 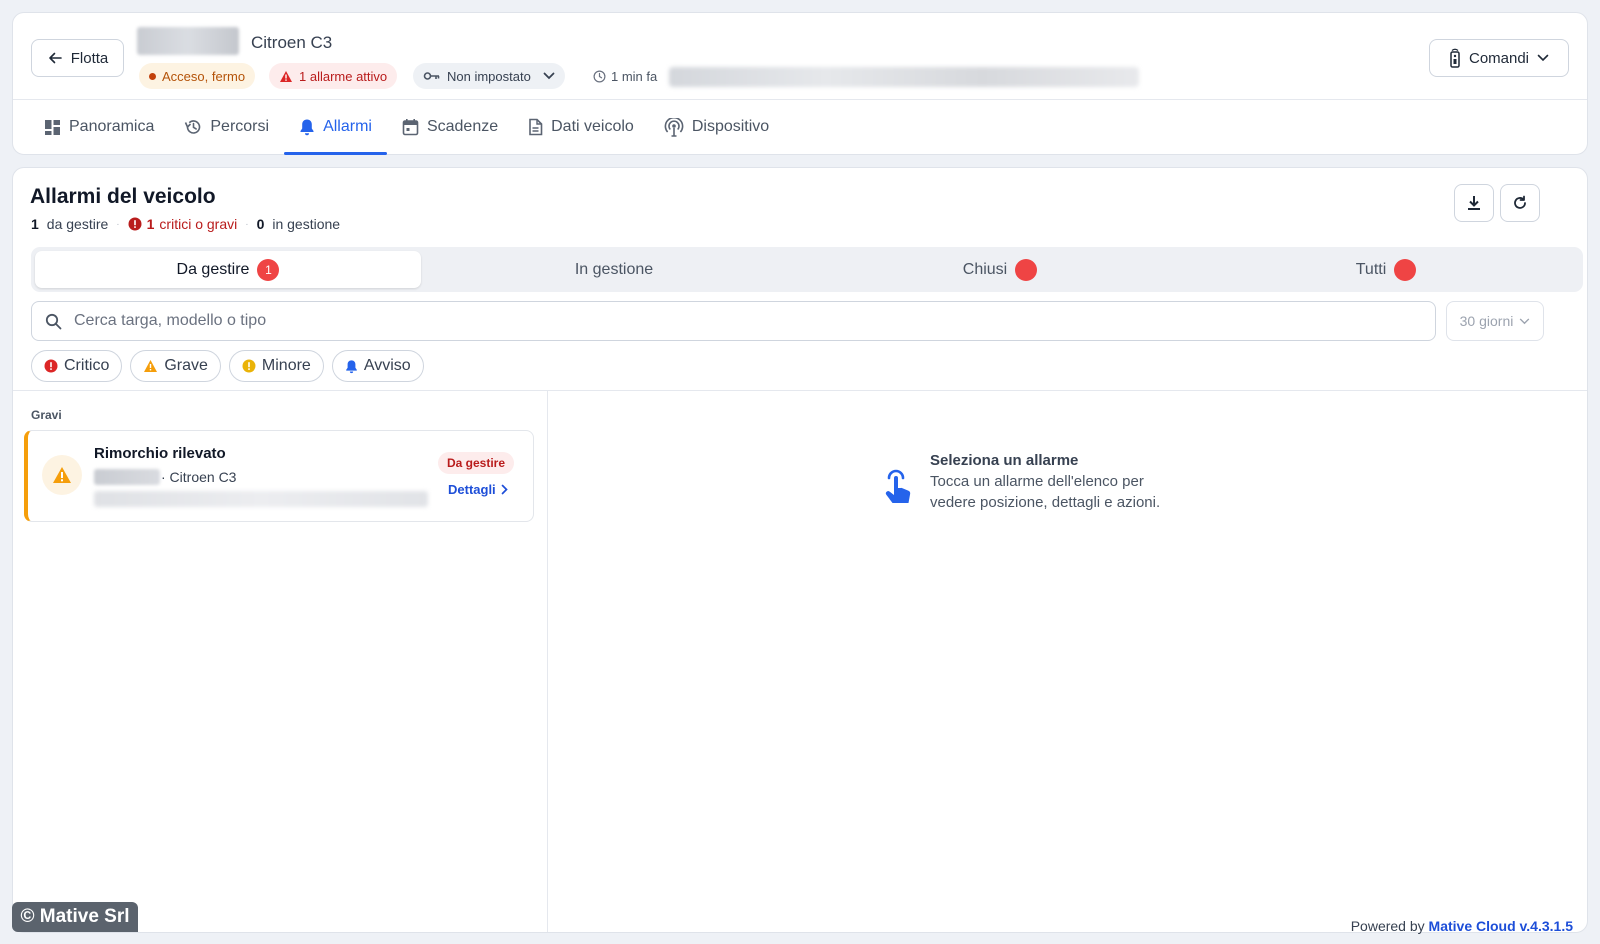 What do you see at coordinates (592, 126) in the screenshot?
I see `tab-label: Dati veicolo` at bounding box center [592, 126].